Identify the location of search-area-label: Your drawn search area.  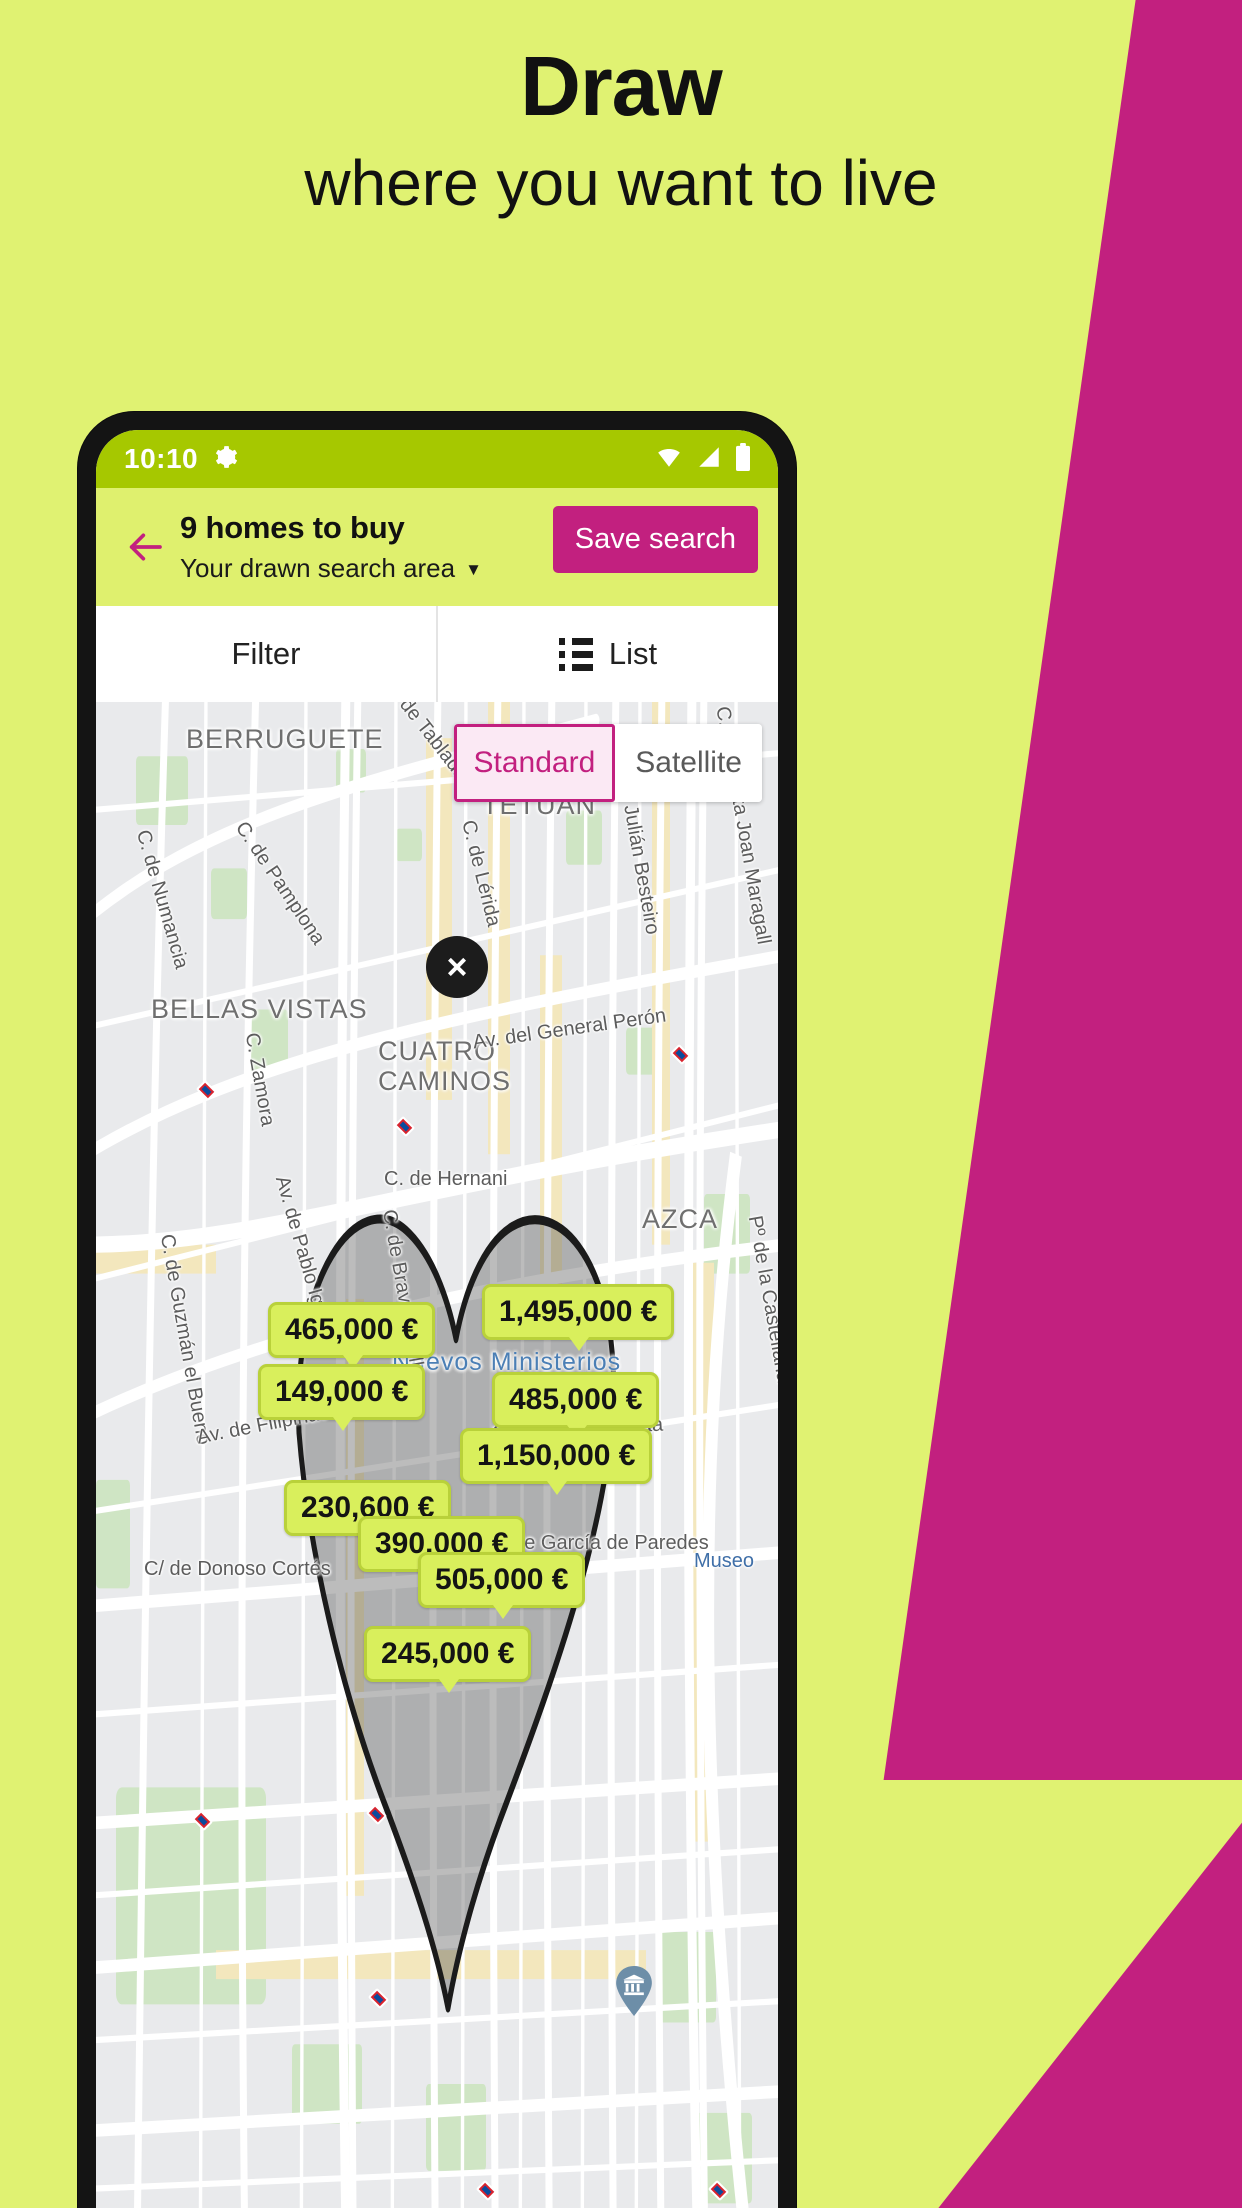
(318, 568).